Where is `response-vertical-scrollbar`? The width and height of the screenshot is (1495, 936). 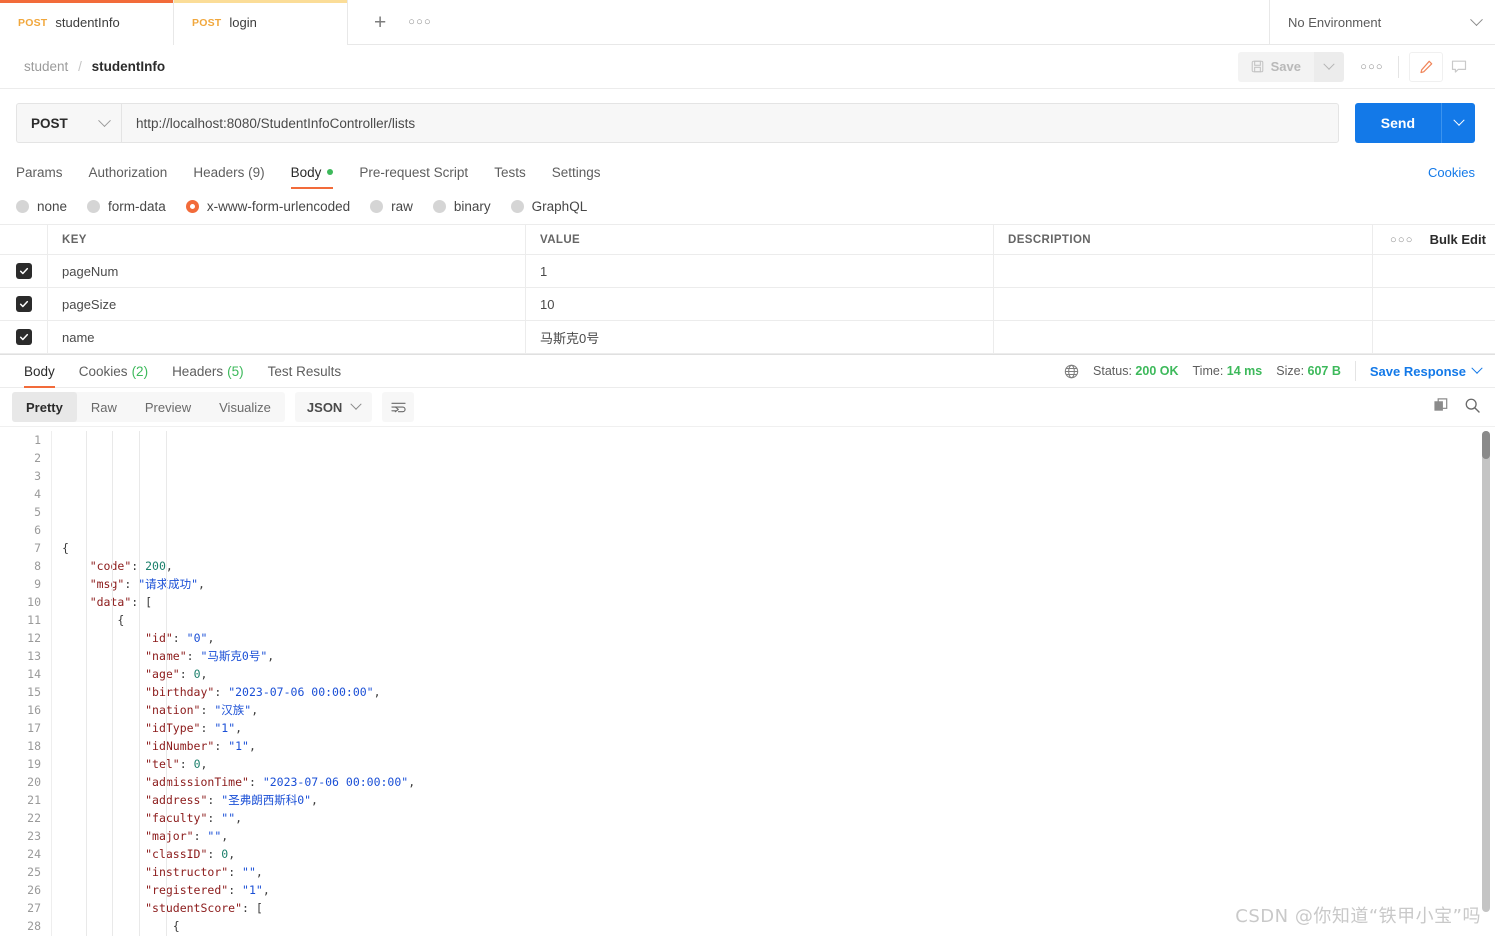 response-vertical-scrollbar is located at coordinates (1486, 671).